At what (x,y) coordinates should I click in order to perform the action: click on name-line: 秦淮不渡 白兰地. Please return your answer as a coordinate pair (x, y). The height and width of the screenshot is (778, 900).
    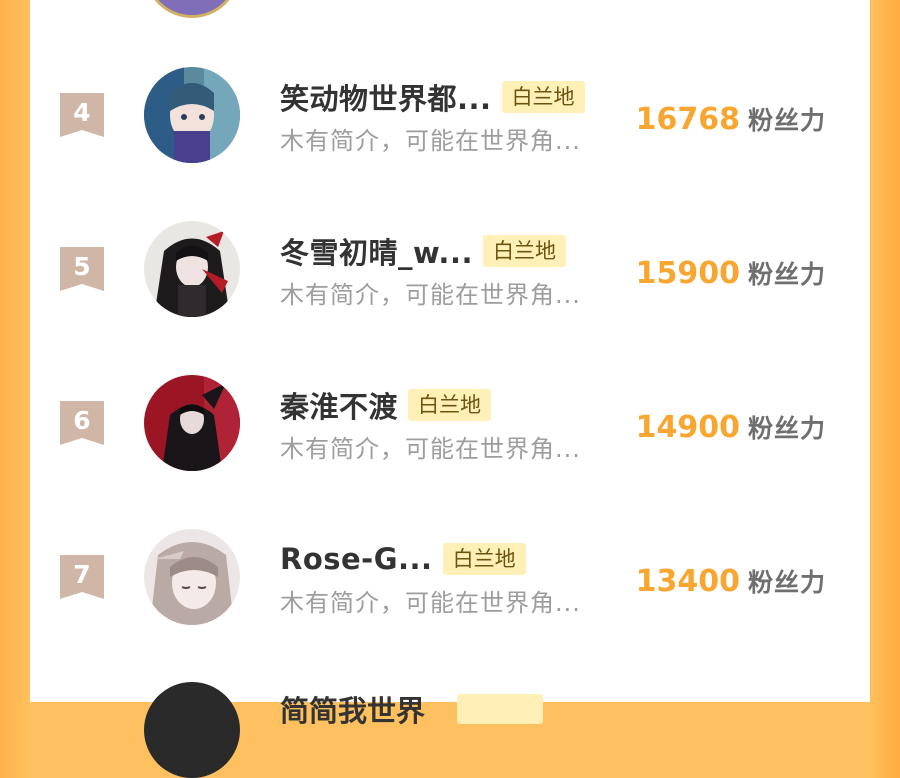
    Looking at the image, I should click on (386, 405).